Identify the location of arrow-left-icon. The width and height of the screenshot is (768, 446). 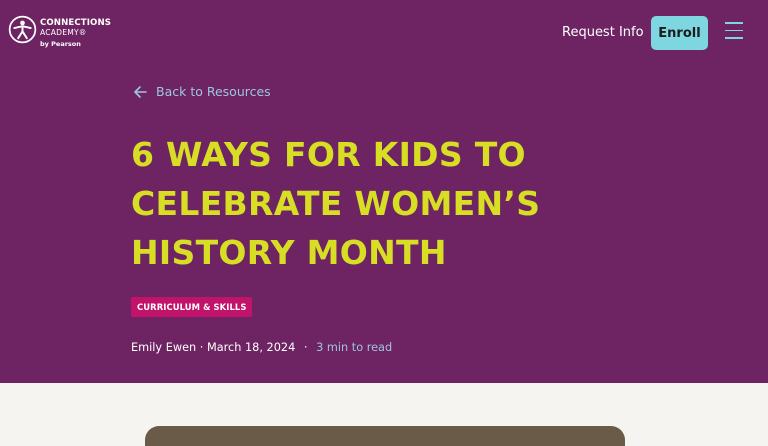
(140, 91).